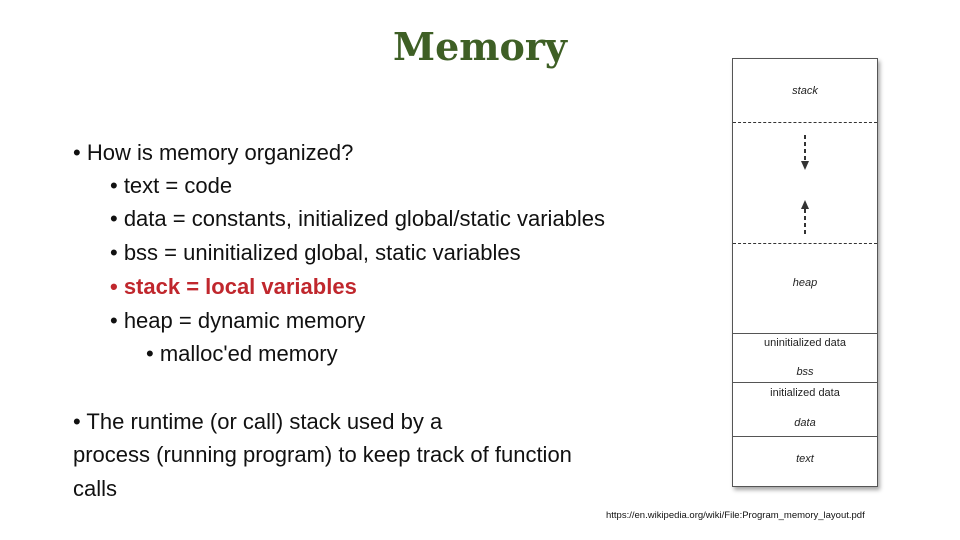 The width and height of the screenshot is (960, 540). What do you see at coordinates (805, 393) in the screenshot?
I see `label-initialized-data: initialized data` at bounding box center [805, 393].